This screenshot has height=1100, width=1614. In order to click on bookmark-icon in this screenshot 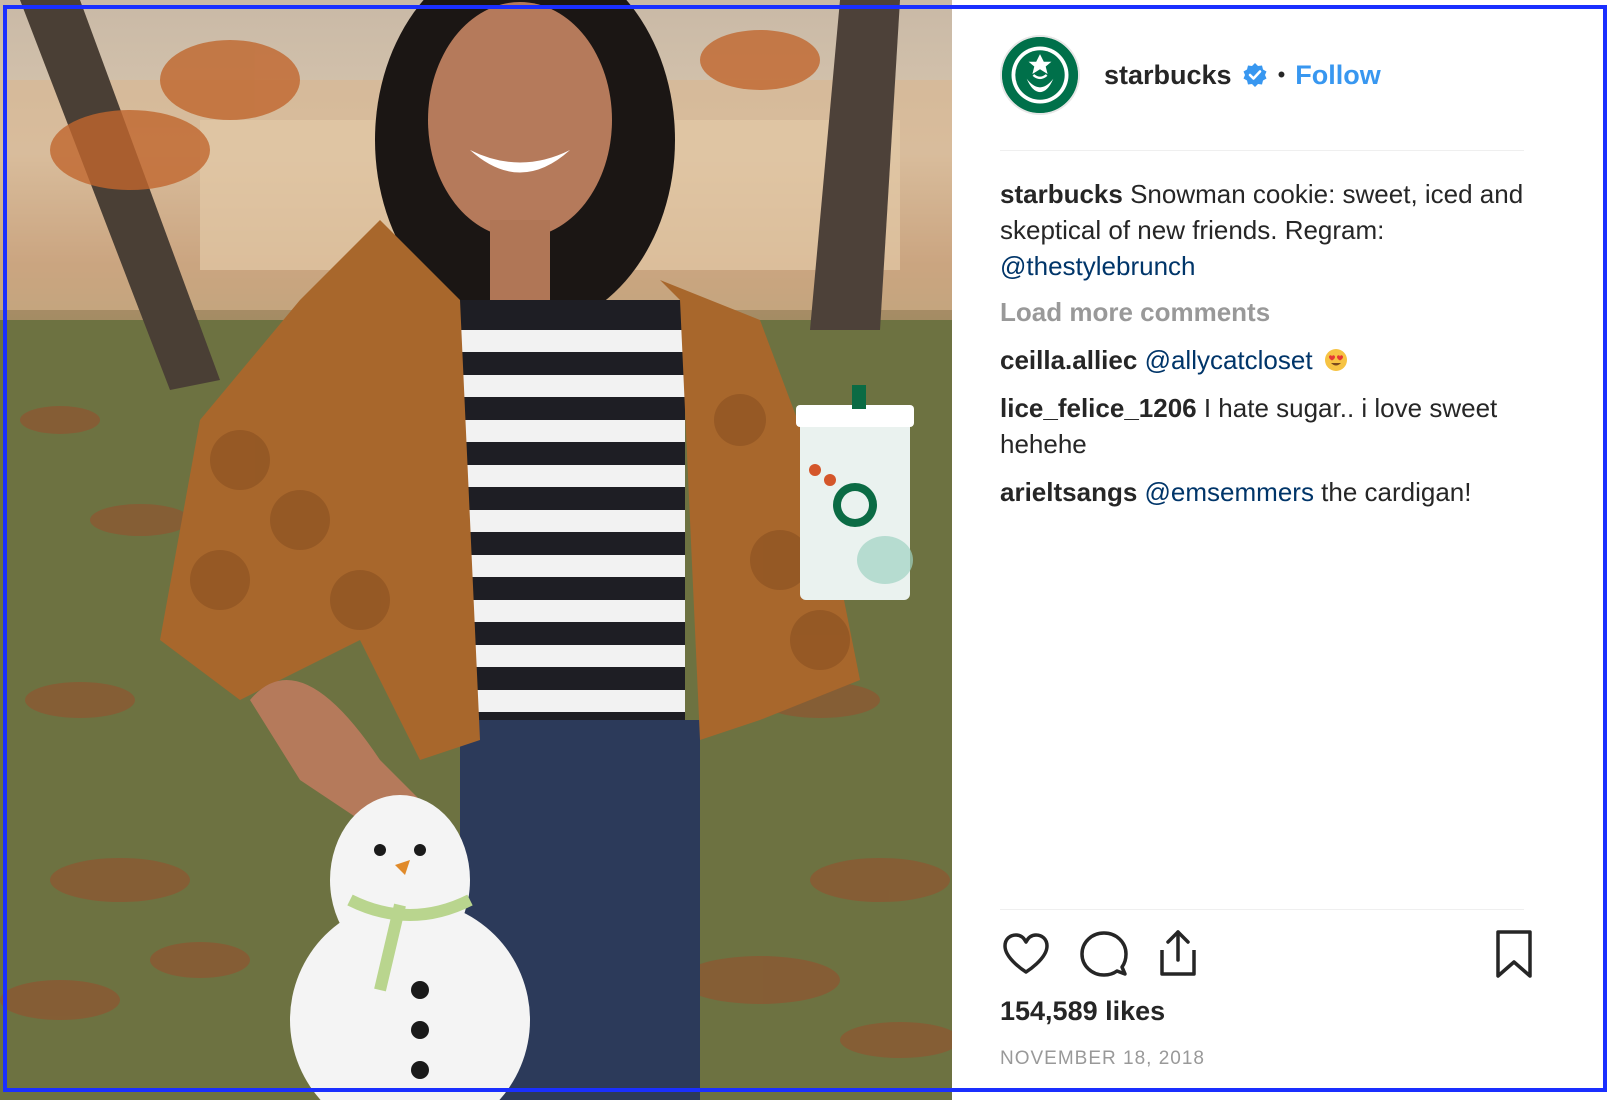, I will do `click(1514, 954)`.